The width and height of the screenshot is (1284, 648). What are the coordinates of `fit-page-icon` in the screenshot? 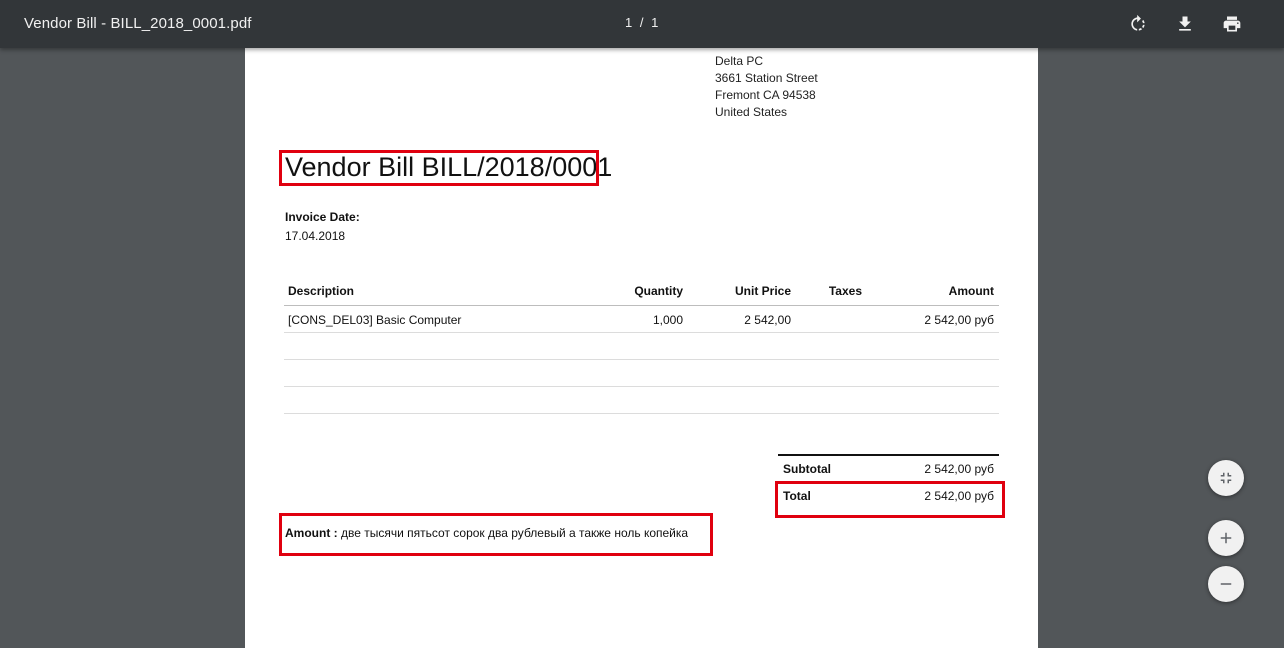 It's located at (1226, 478).